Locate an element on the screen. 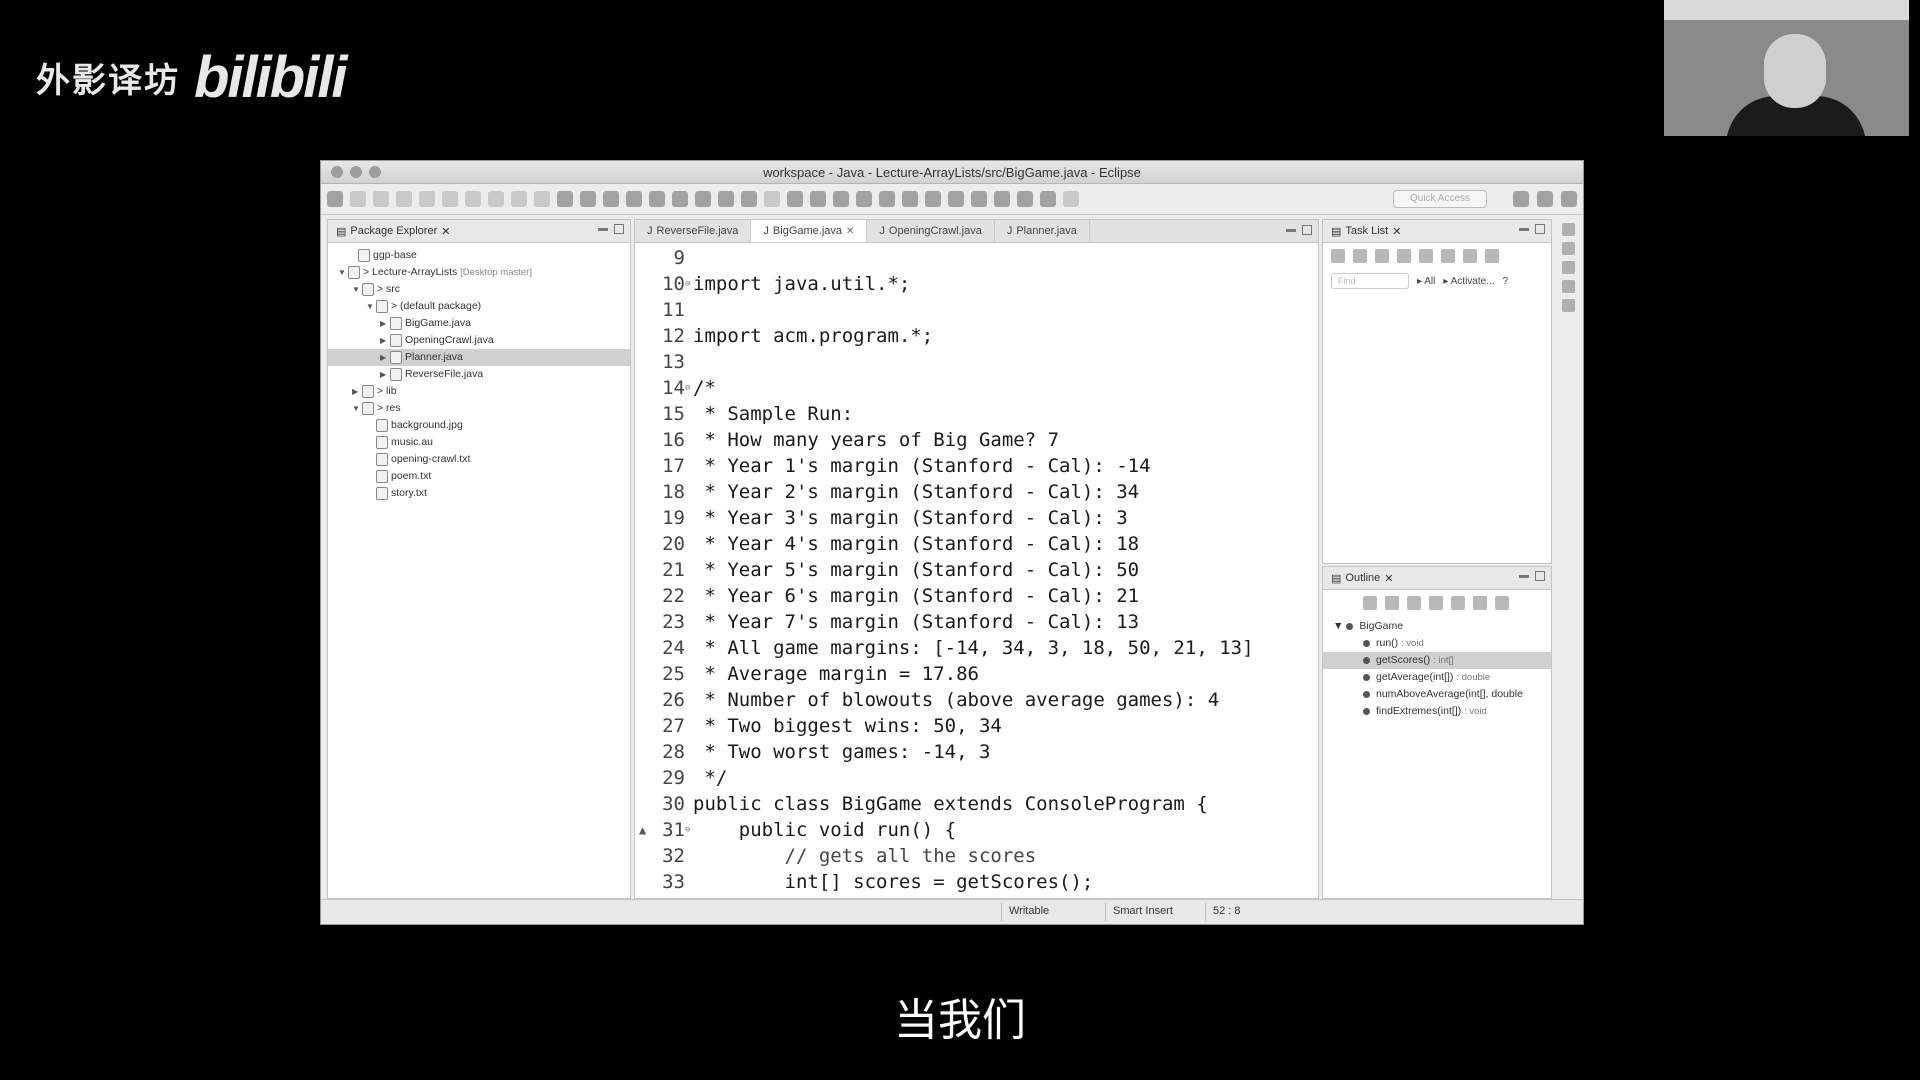 The width and height of the screenshot is (1920, 1080). all-filter: ▸ All is located at coordinates (1426, 281).